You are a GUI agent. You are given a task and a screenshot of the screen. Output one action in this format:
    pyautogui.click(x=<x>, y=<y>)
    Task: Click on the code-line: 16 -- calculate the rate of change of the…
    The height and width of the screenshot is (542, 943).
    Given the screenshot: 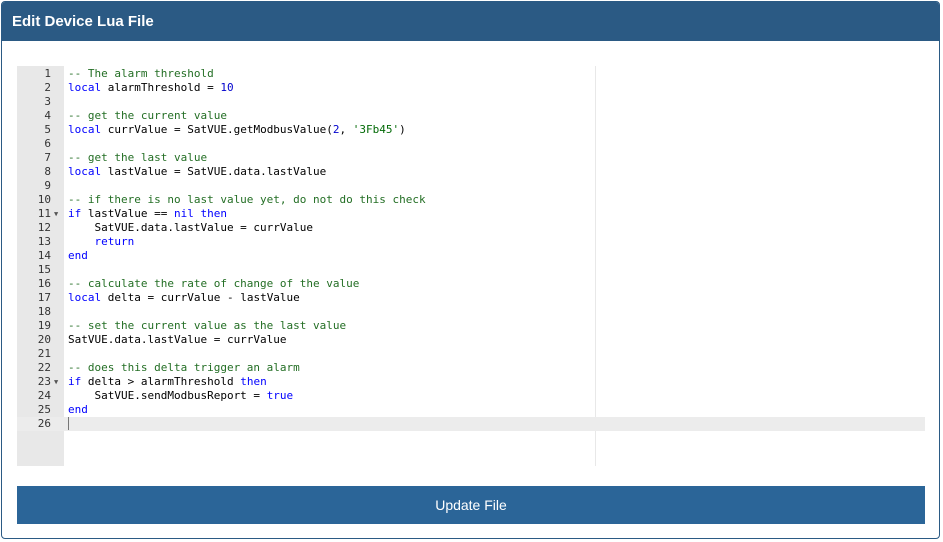 What is the action you would take?
    pyautogui.click(x=471, y=284)
    